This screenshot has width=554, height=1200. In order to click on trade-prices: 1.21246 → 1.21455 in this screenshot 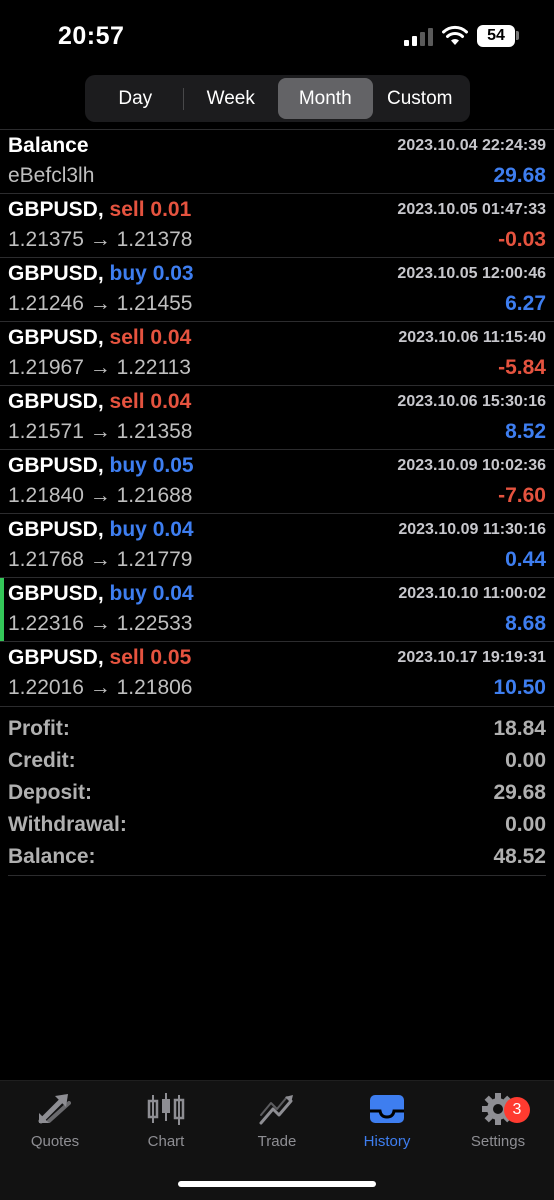, I will do `click(100, 303)`.